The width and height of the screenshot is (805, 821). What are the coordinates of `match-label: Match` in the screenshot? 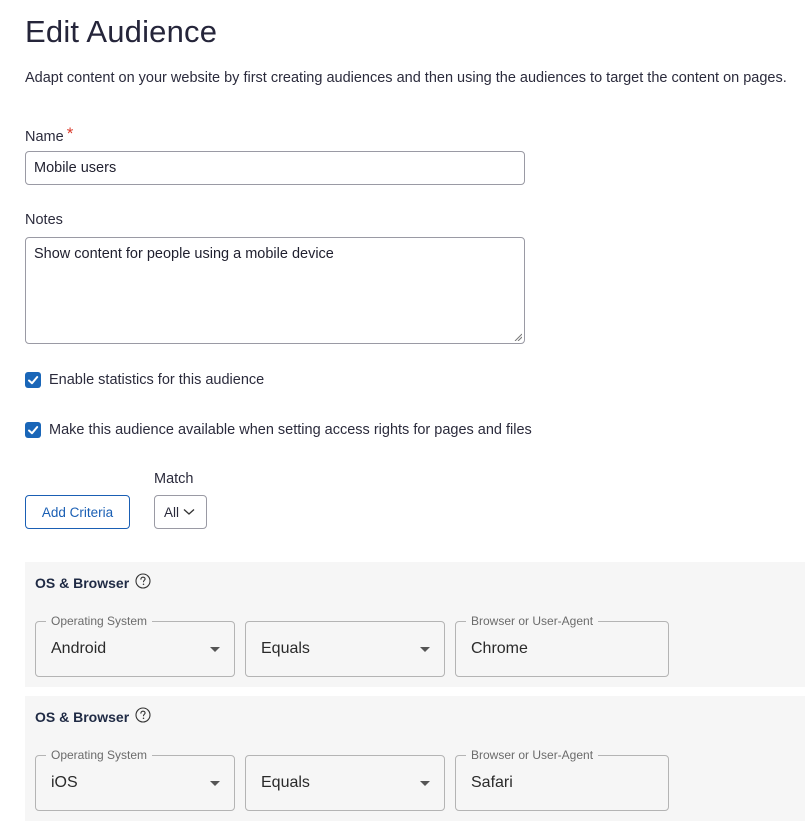 It's located at (174, 479).